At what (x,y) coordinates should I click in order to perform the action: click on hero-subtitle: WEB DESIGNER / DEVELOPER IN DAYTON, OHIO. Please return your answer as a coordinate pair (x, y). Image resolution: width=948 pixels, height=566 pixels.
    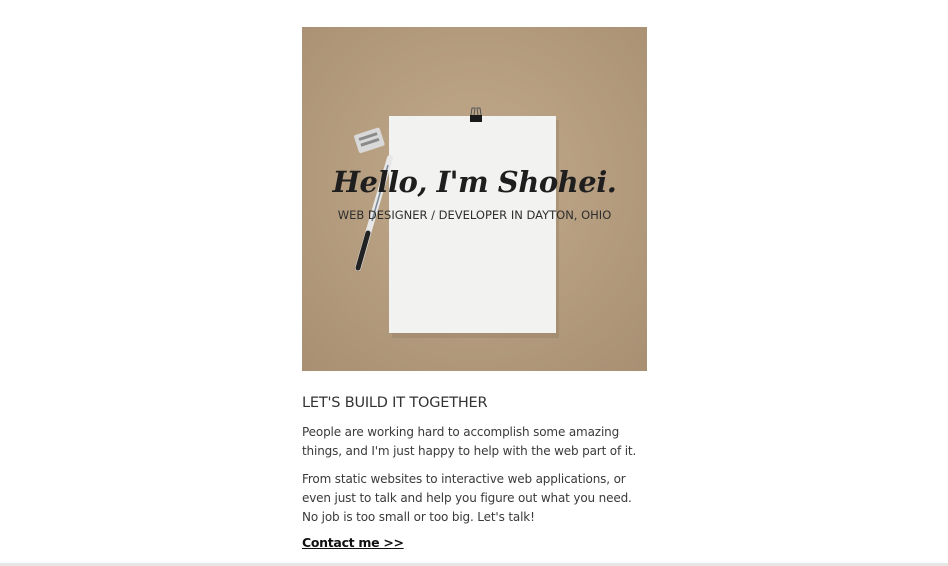
    Looking at the image, I should click on (474, 215).